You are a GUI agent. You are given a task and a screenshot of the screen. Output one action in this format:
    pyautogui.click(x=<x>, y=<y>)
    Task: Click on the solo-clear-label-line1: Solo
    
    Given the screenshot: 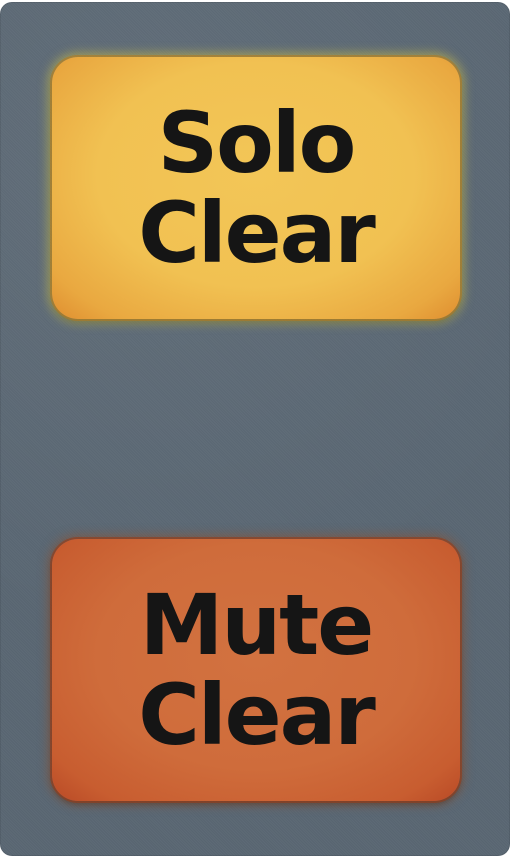 What is the action you would take?
    pyautogui.click(x=257, y=143)
    